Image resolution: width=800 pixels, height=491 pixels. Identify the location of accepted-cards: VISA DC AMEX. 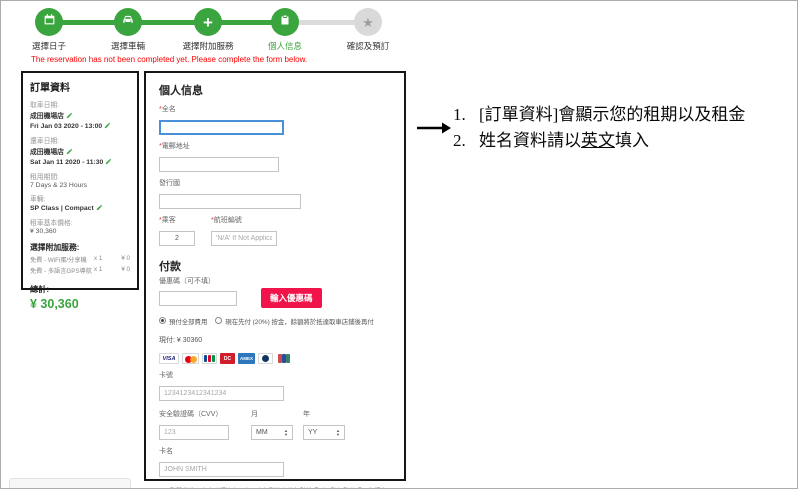
(275, 358).